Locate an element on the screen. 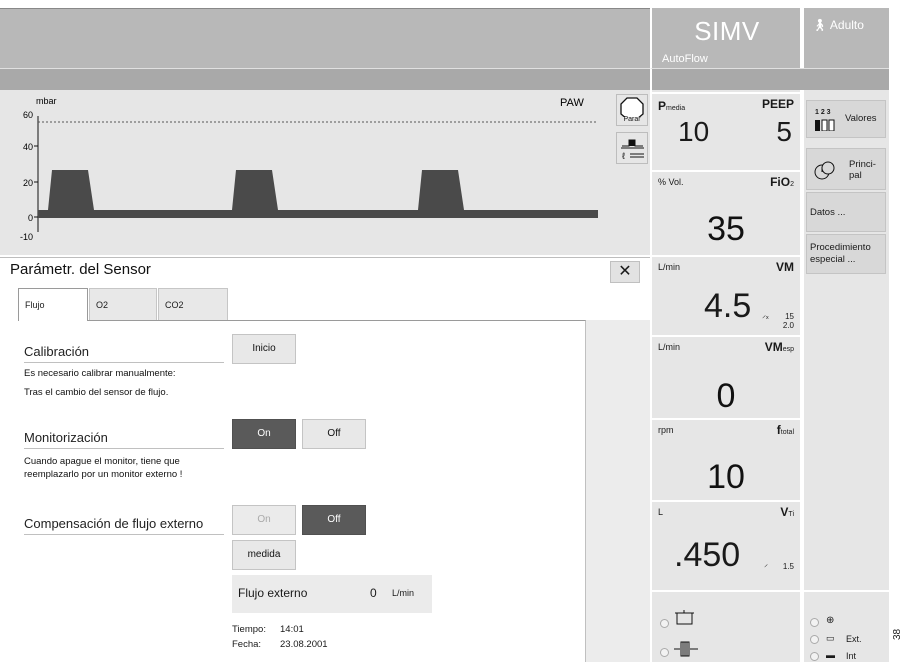 Image resolution: width=909 pixels, height=662 pixels. header-sub-bar-right is located at coordinates (769, 79).